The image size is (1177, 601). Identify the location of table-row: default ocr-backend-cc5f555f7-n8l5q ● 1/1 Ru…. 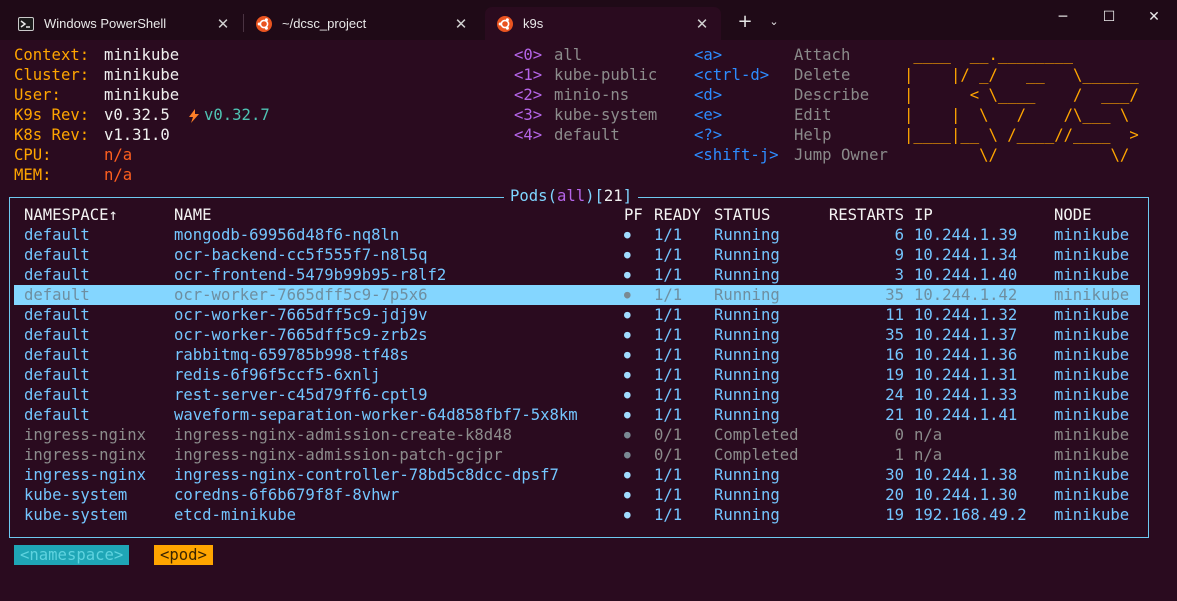
(577, 255).